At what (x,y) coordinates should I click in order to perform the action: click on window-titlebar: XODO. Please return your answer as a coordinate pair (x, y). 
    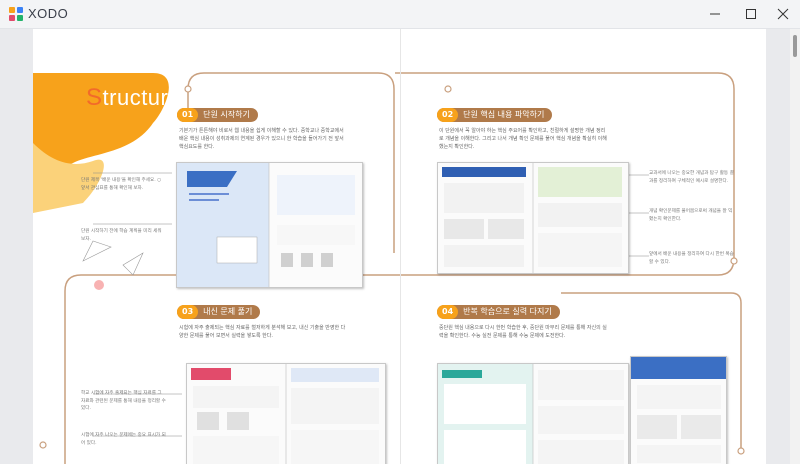
    Looking at the image, I should click on (400, 14).